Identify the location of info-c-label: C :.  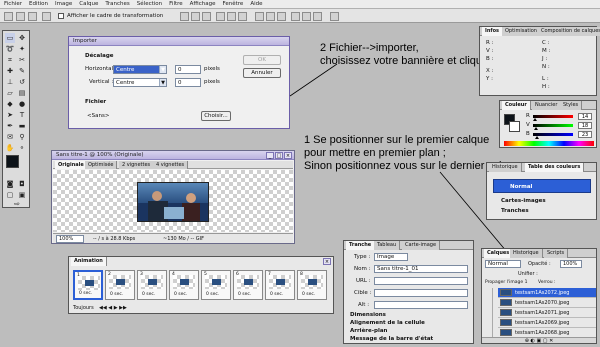
(546, 43).